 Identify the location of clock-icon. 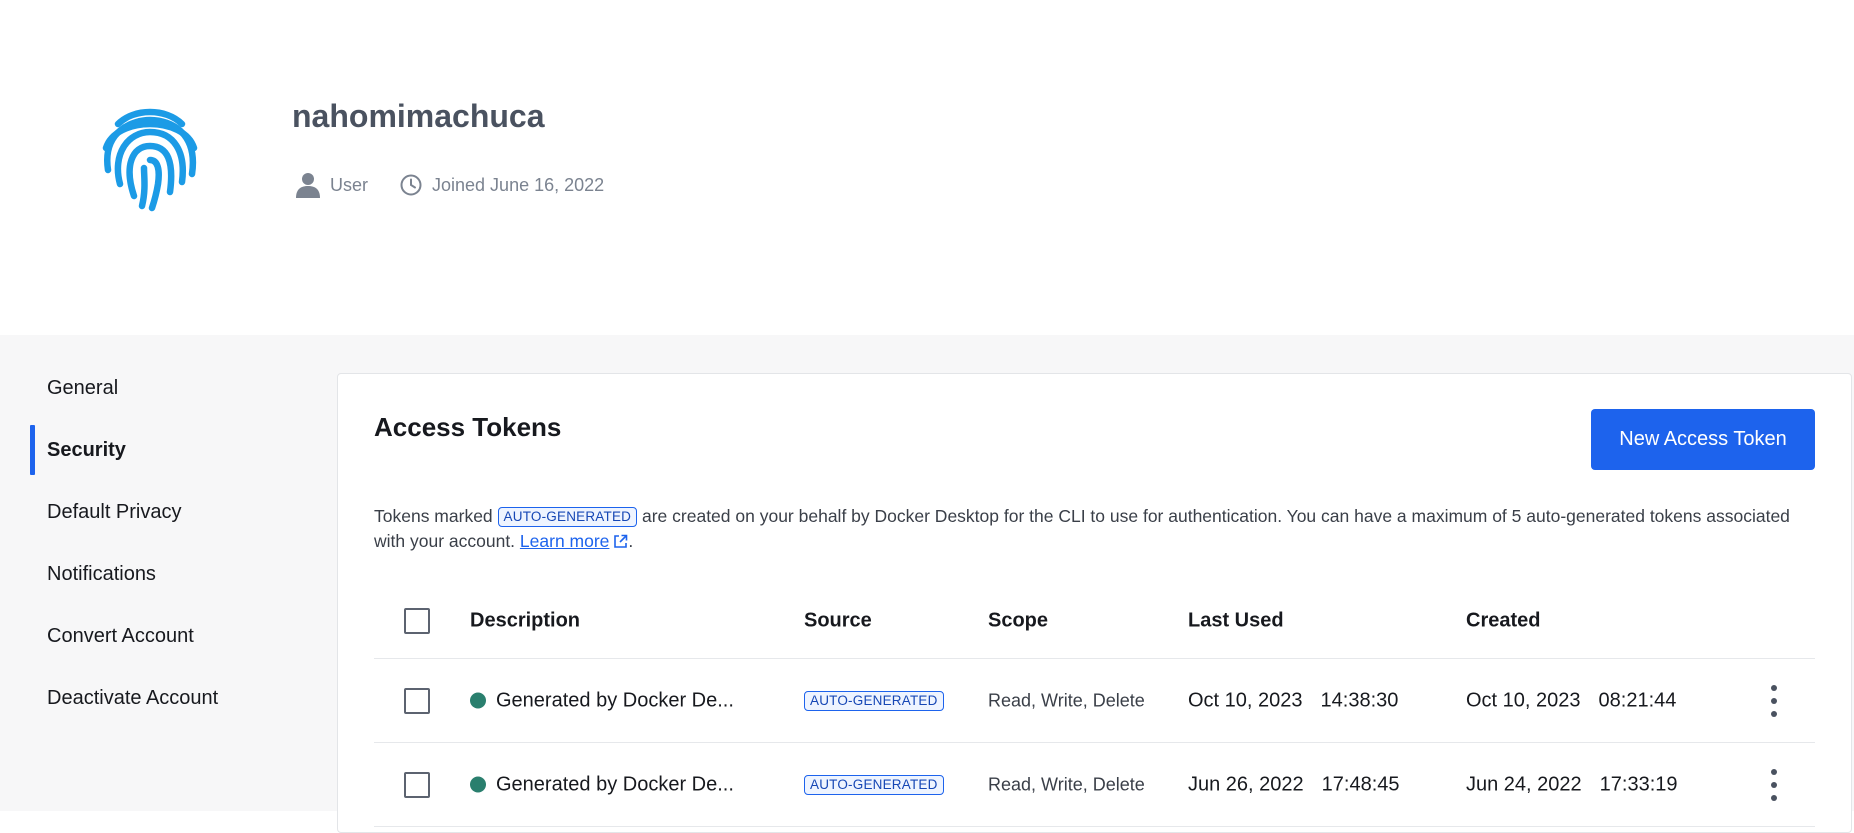
(411, 185).